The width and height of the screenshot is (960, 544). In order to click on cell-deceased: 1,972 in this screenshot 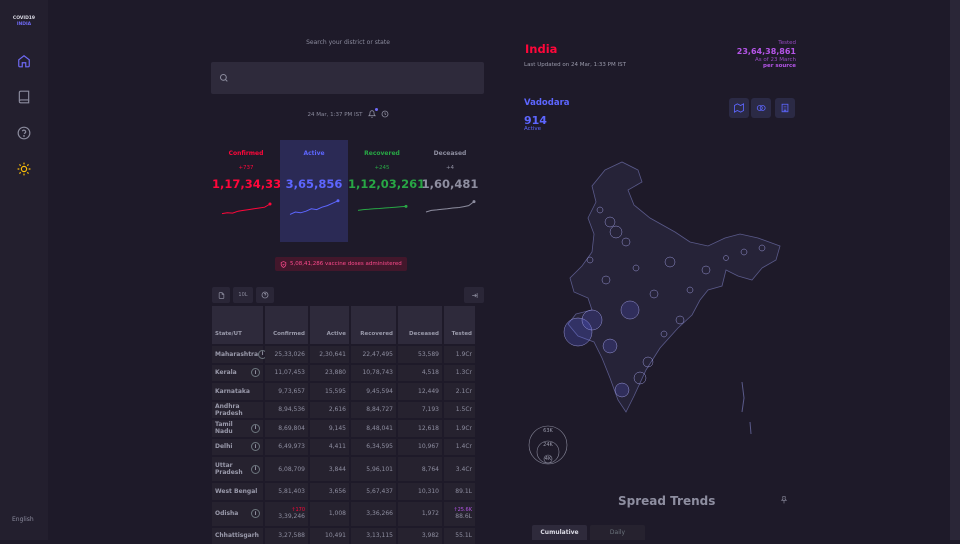, I will do `click(420, 514)`.